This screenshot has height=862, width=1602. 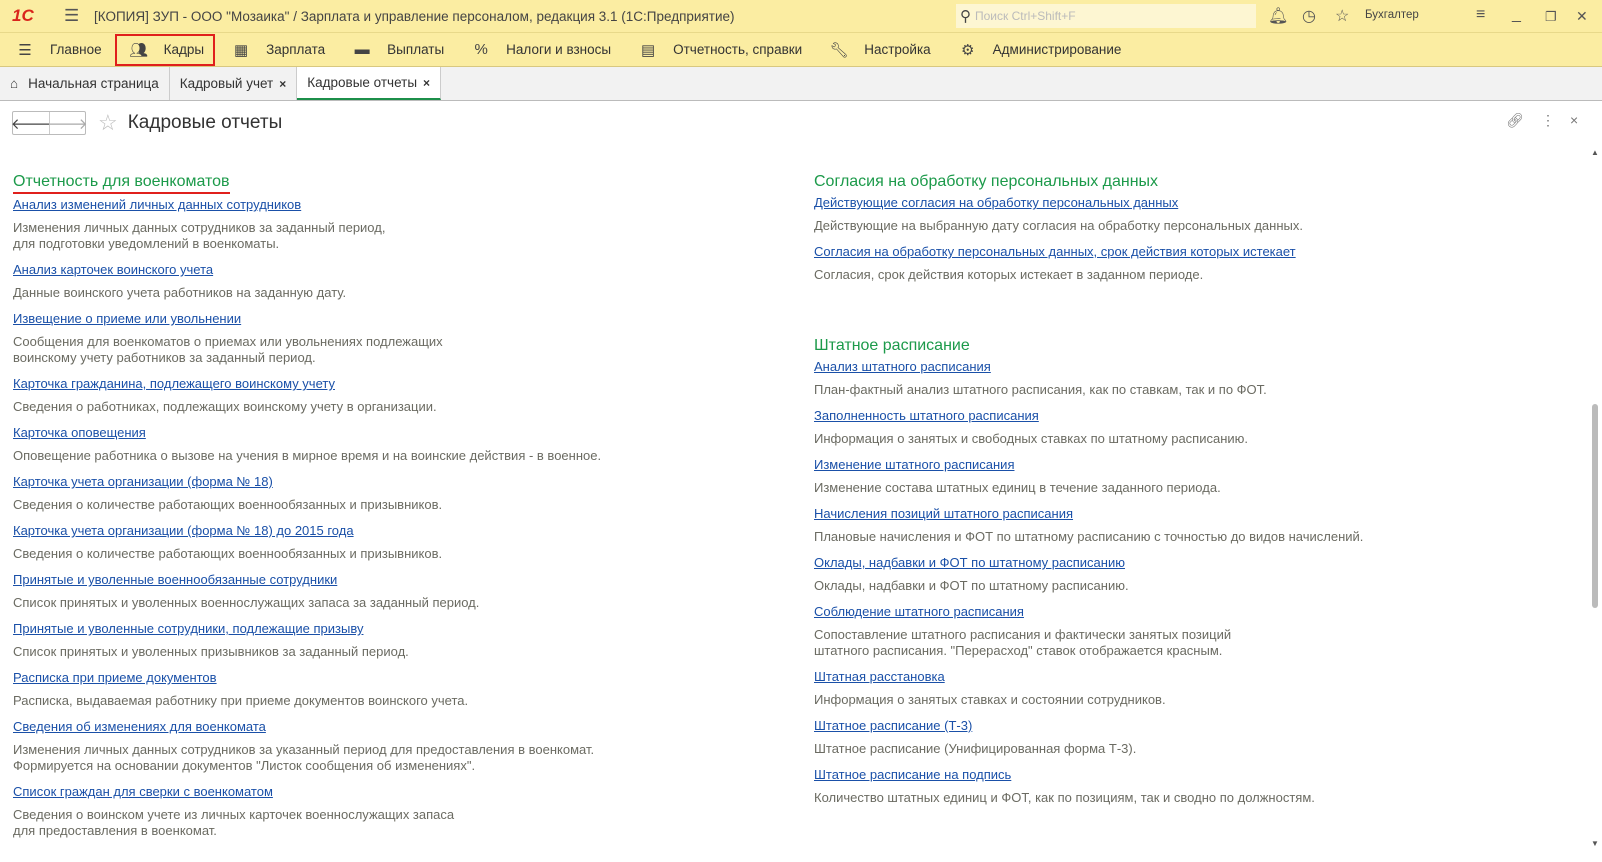 I want to click on report-link: Расписка при приеме документов, so click(x=115, y=678).